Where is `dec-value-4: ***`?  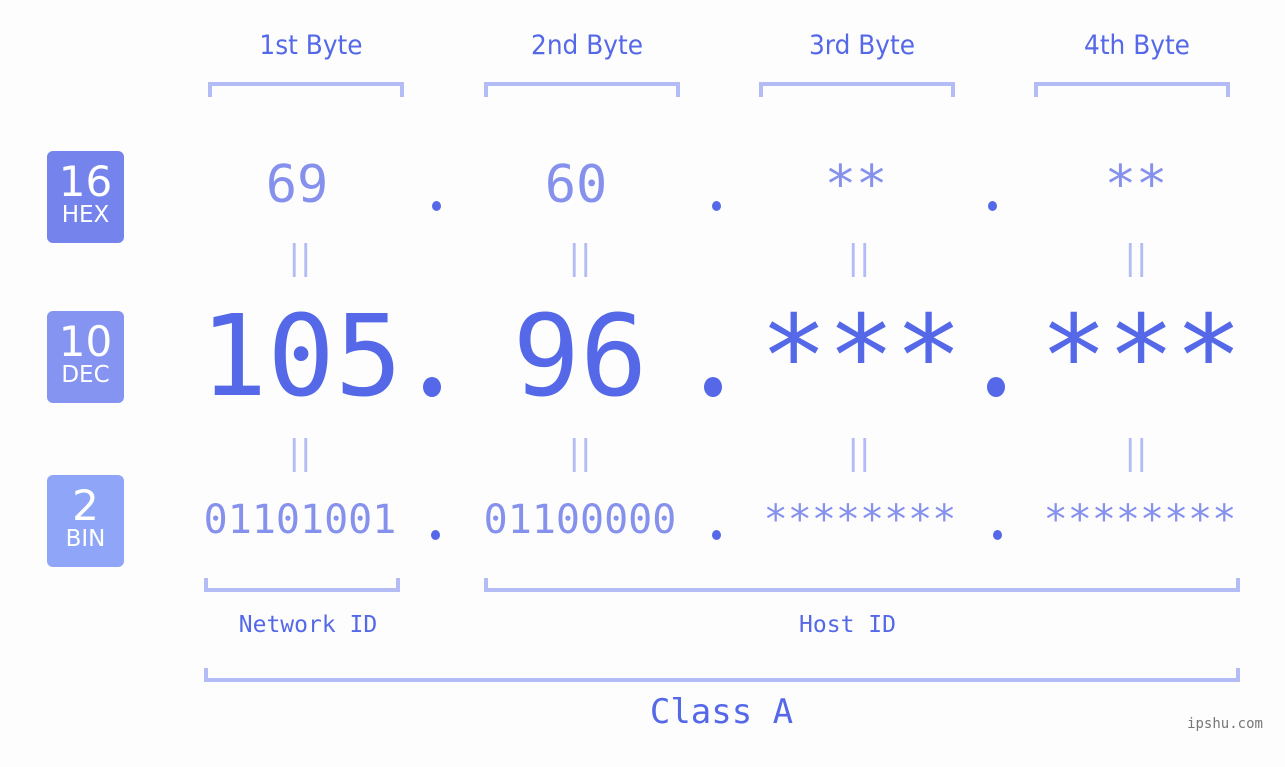
dec-value-4: *** is located at coordinates (1141, 357).